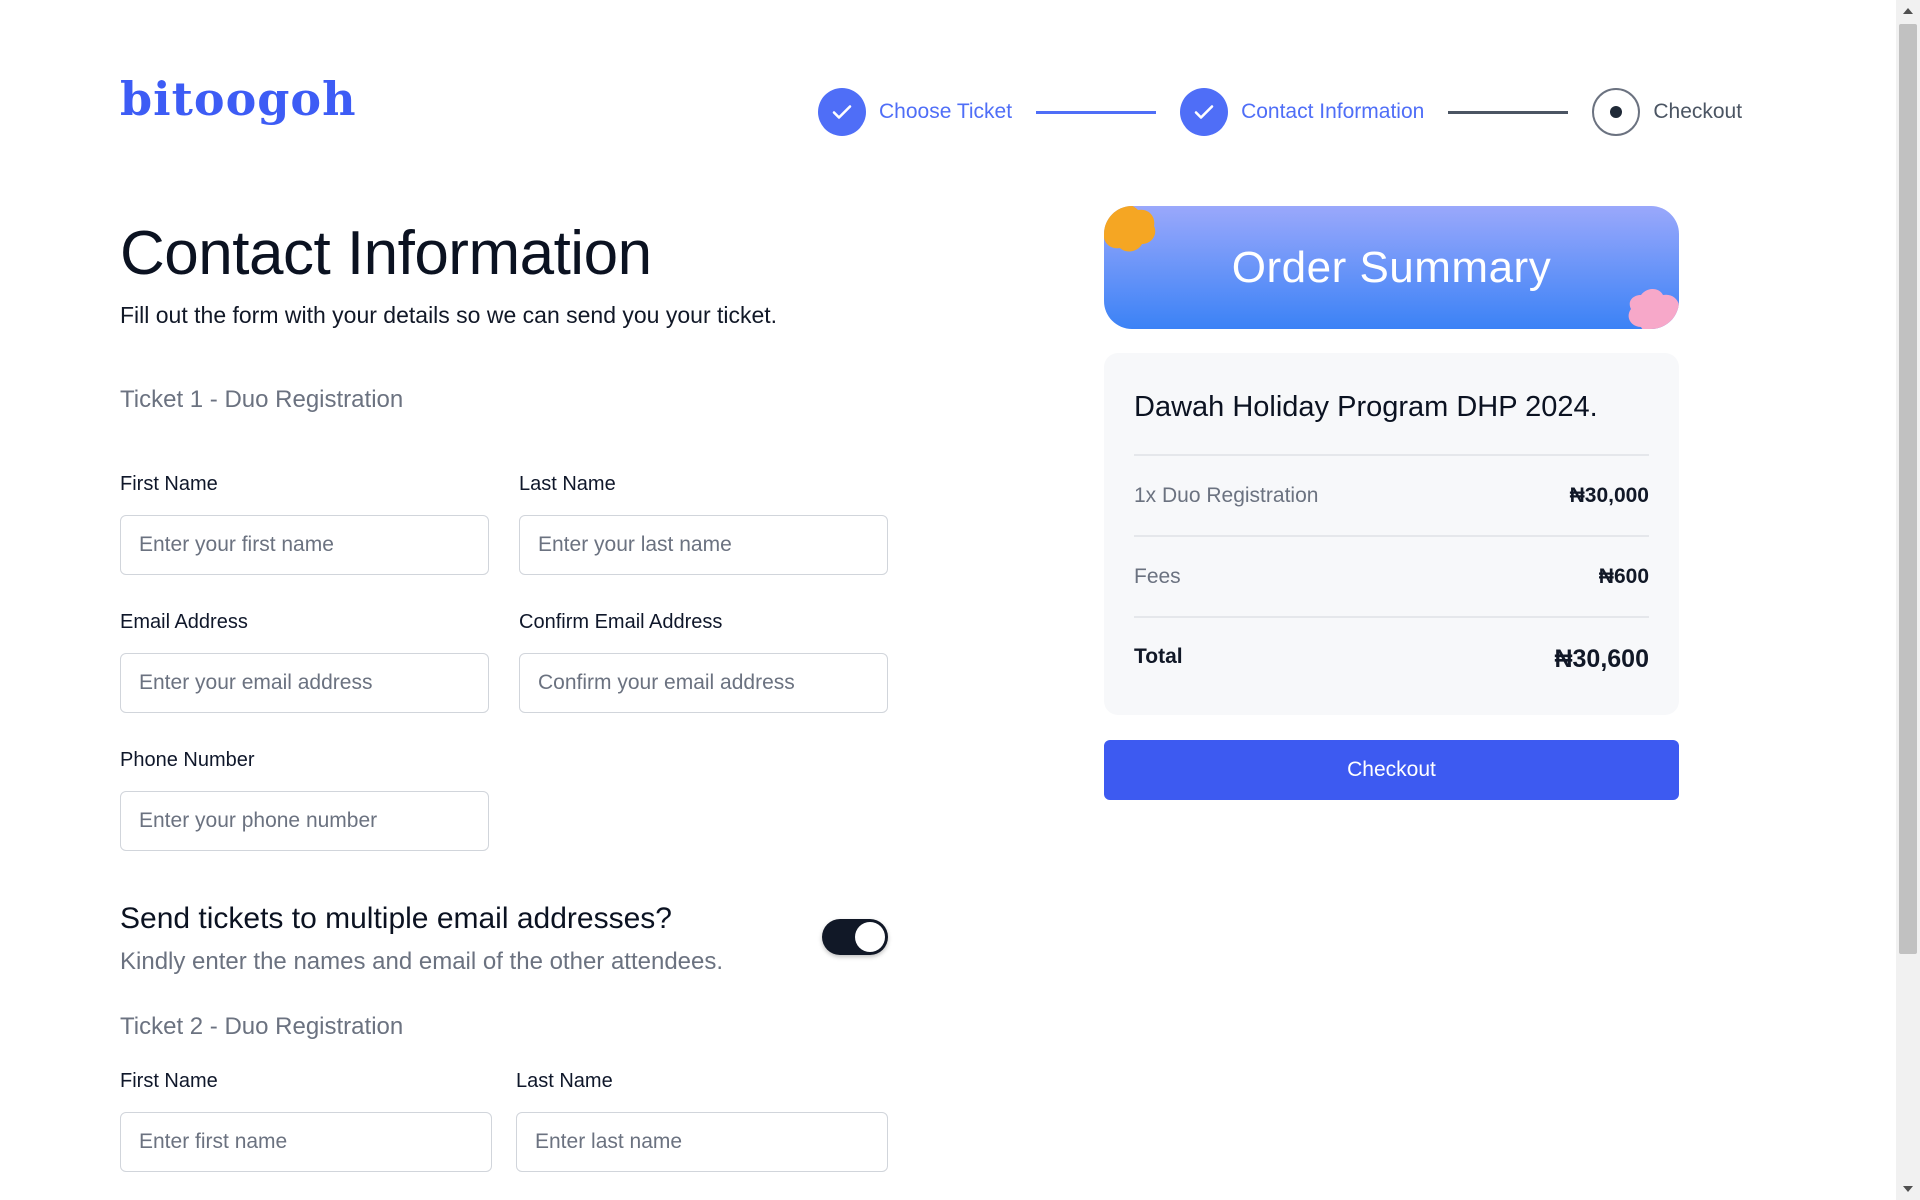  What do you see at coordinates (304, 821) in the screenshot?
I see `phone-input` at bounding box center [304, 821].